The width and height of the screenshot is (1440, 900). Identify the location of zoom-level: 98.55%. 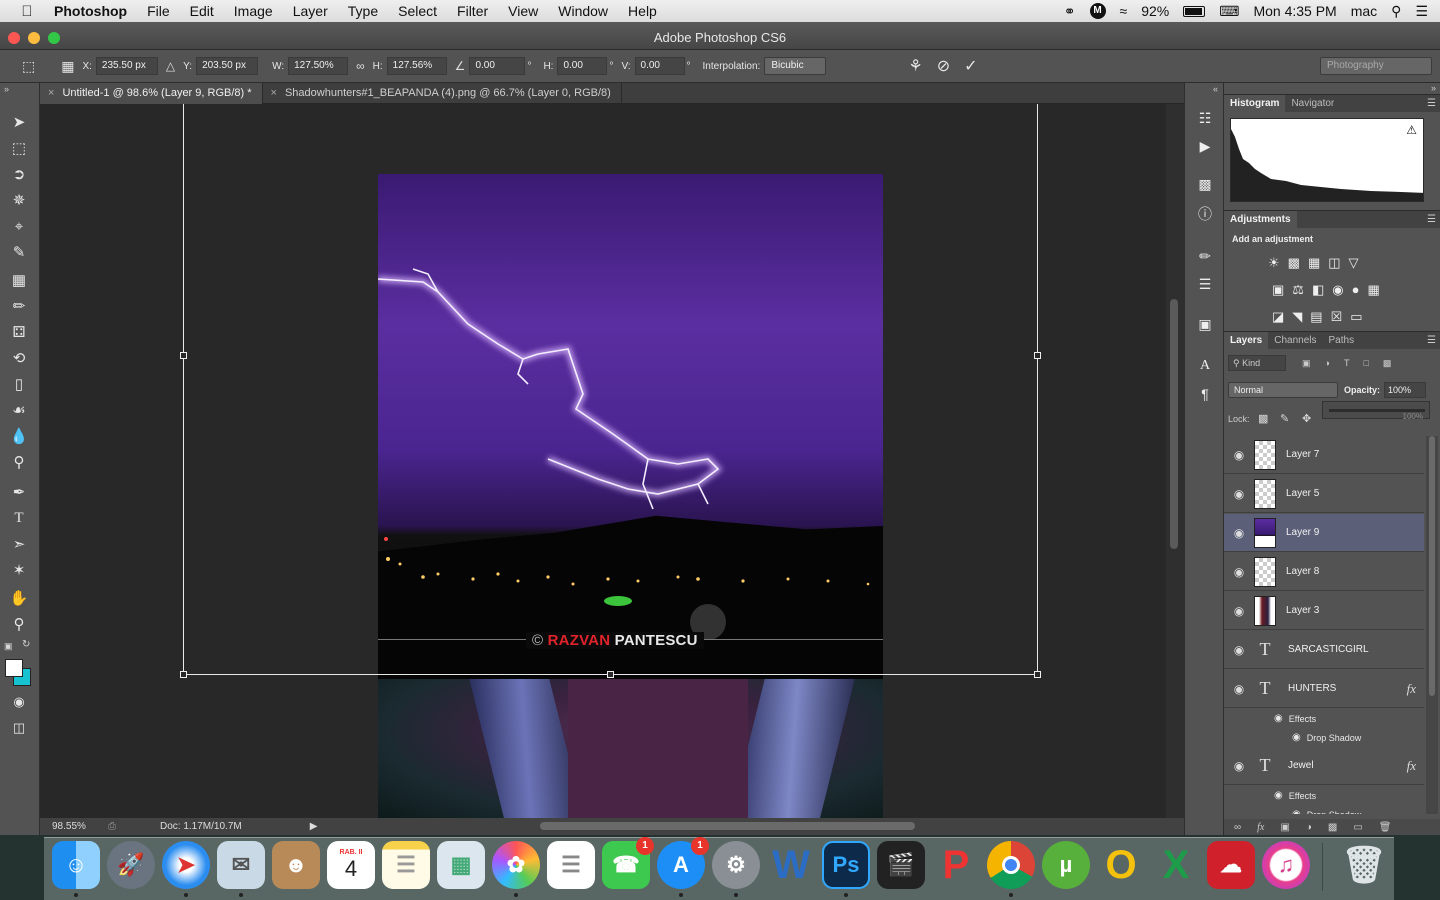
(75, 826).